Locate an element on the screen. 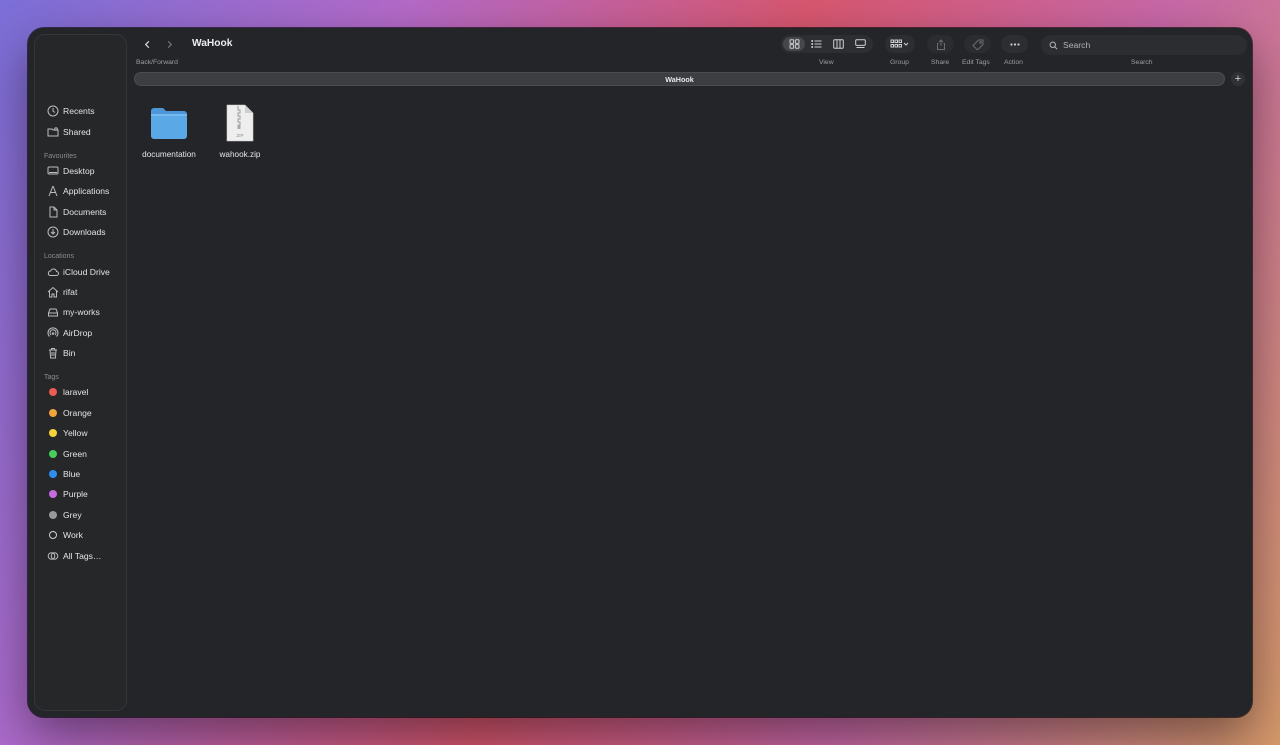 This screenshot has height=745, width=1280. view-columns-button is located at coordinates (838, 44).